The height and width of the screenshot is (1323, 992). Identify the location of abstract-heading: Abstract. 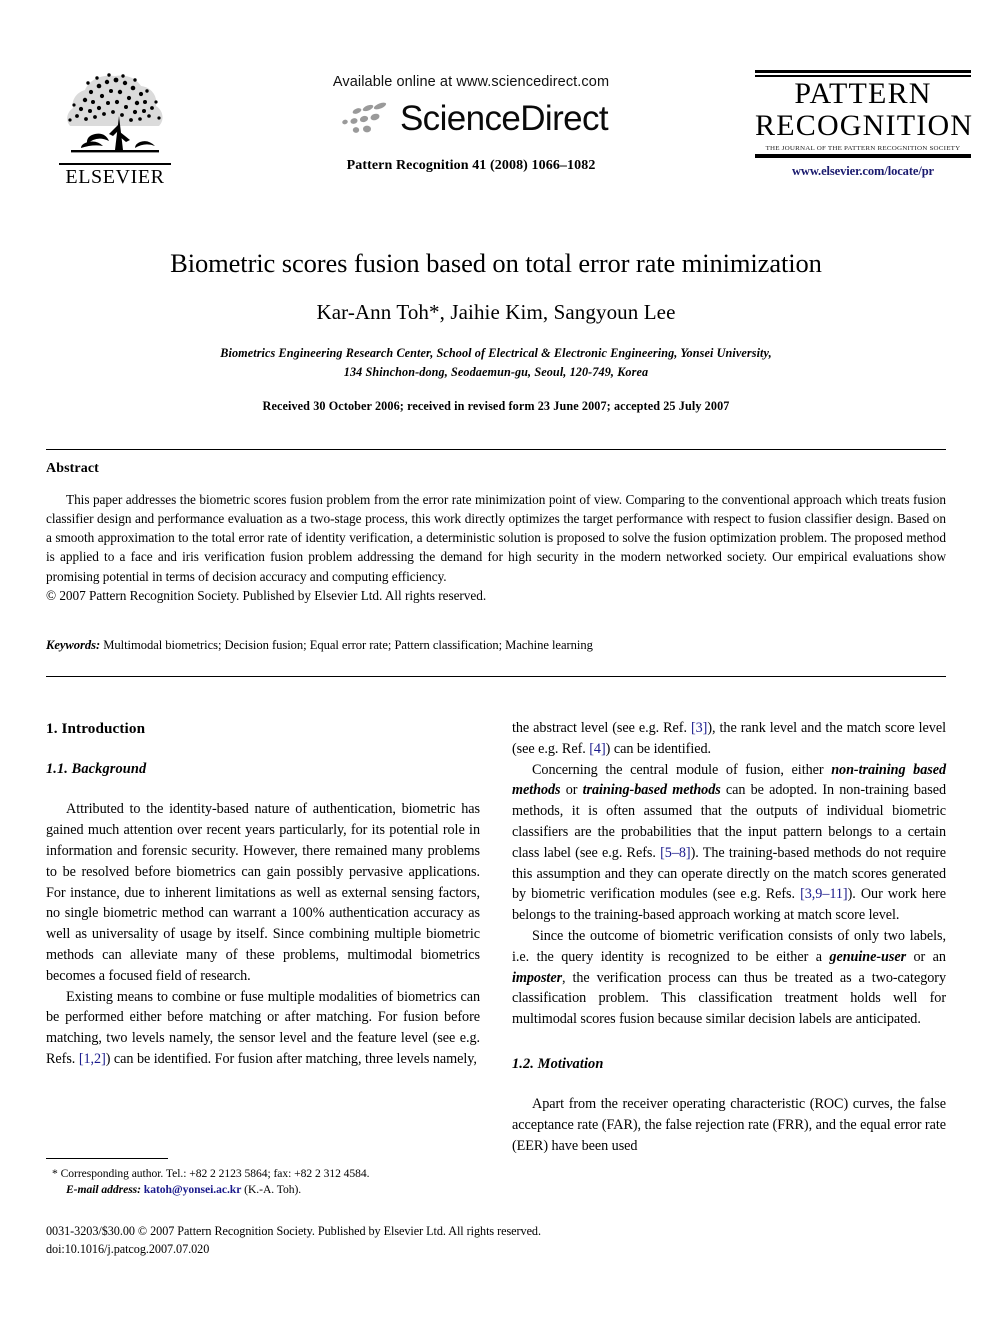
(72, 468).